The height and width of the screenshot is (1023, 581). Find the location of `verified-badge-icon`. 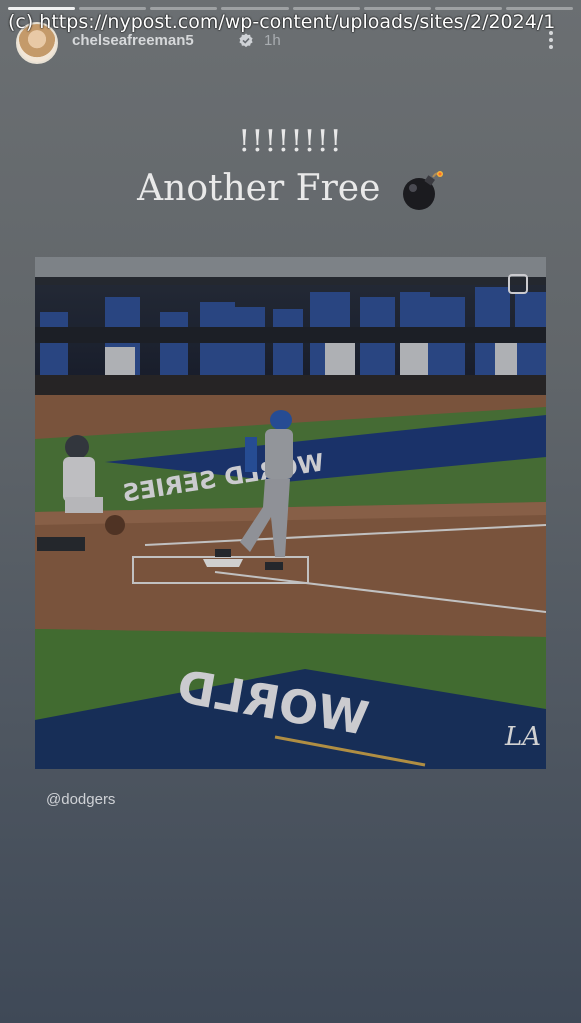

verified-badge-icon is located at coordinates (246, 40).